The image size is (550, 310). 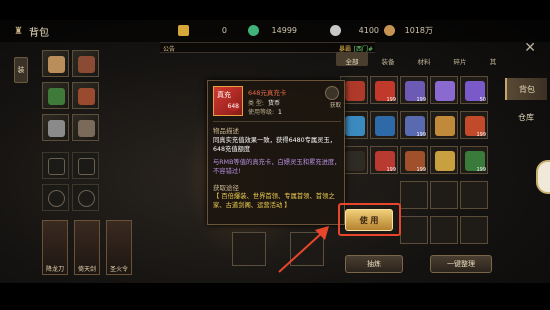 What do you see at coordinates (461, 264) in the screenshot?
I see `auto-sort-button: 一键整理` at bounding box center [461, 264].